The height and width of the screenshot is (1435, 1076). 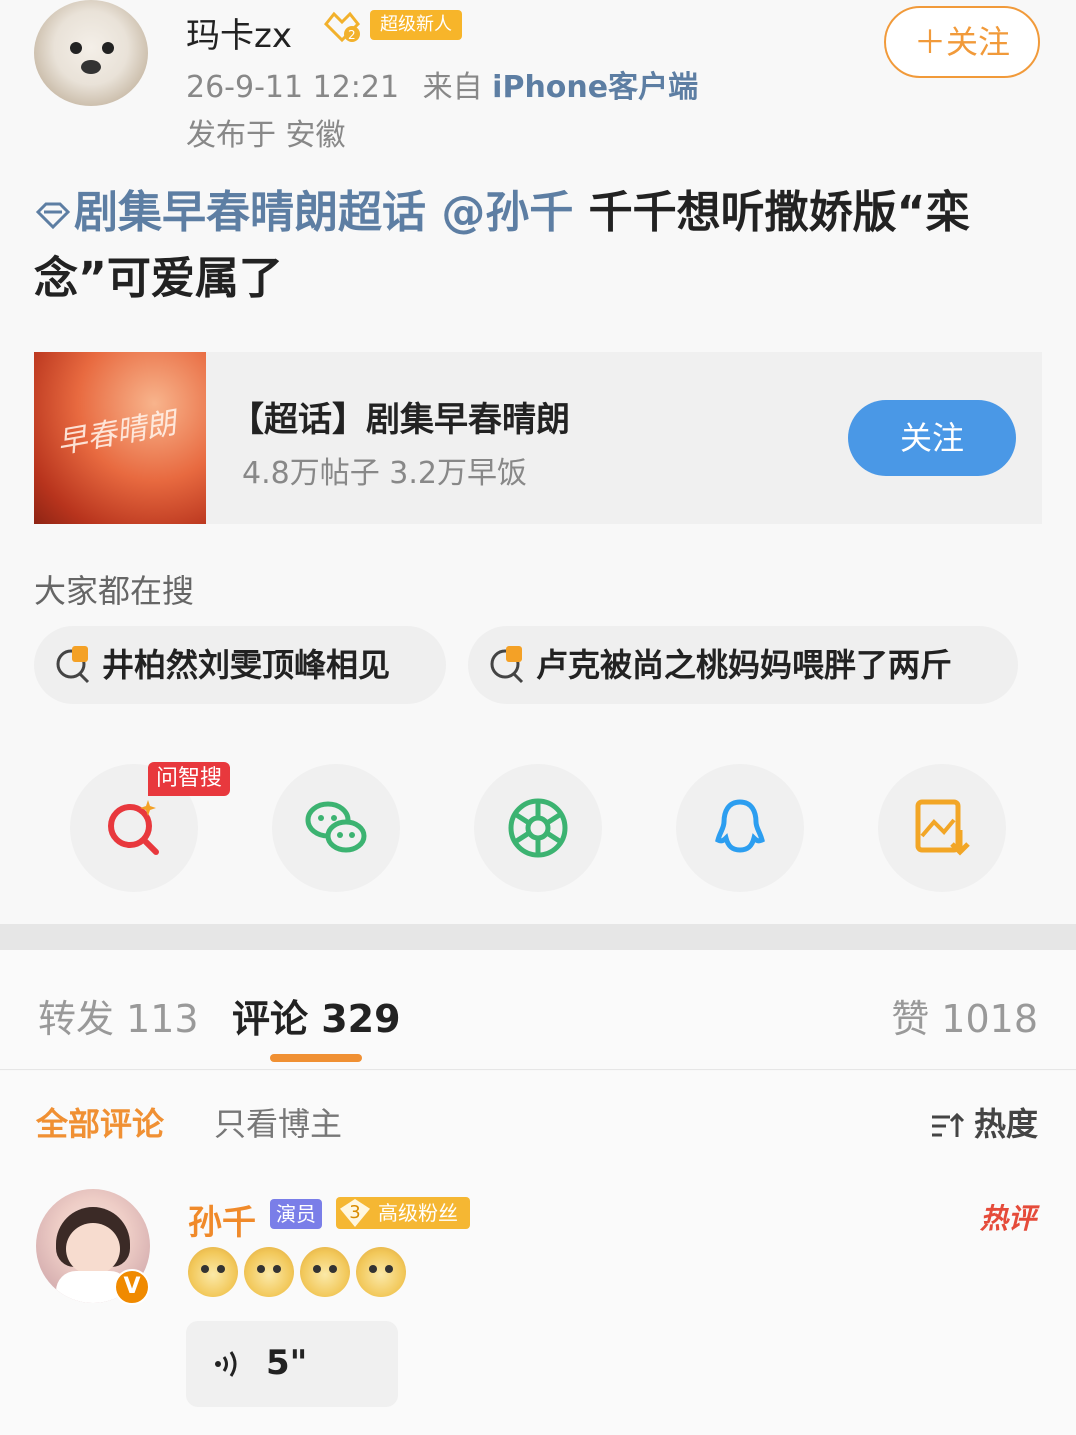 What do you see at coordinates (53, 216) in the screenshot?
I see `super-topic-icon` at bounding box center [53, 216].